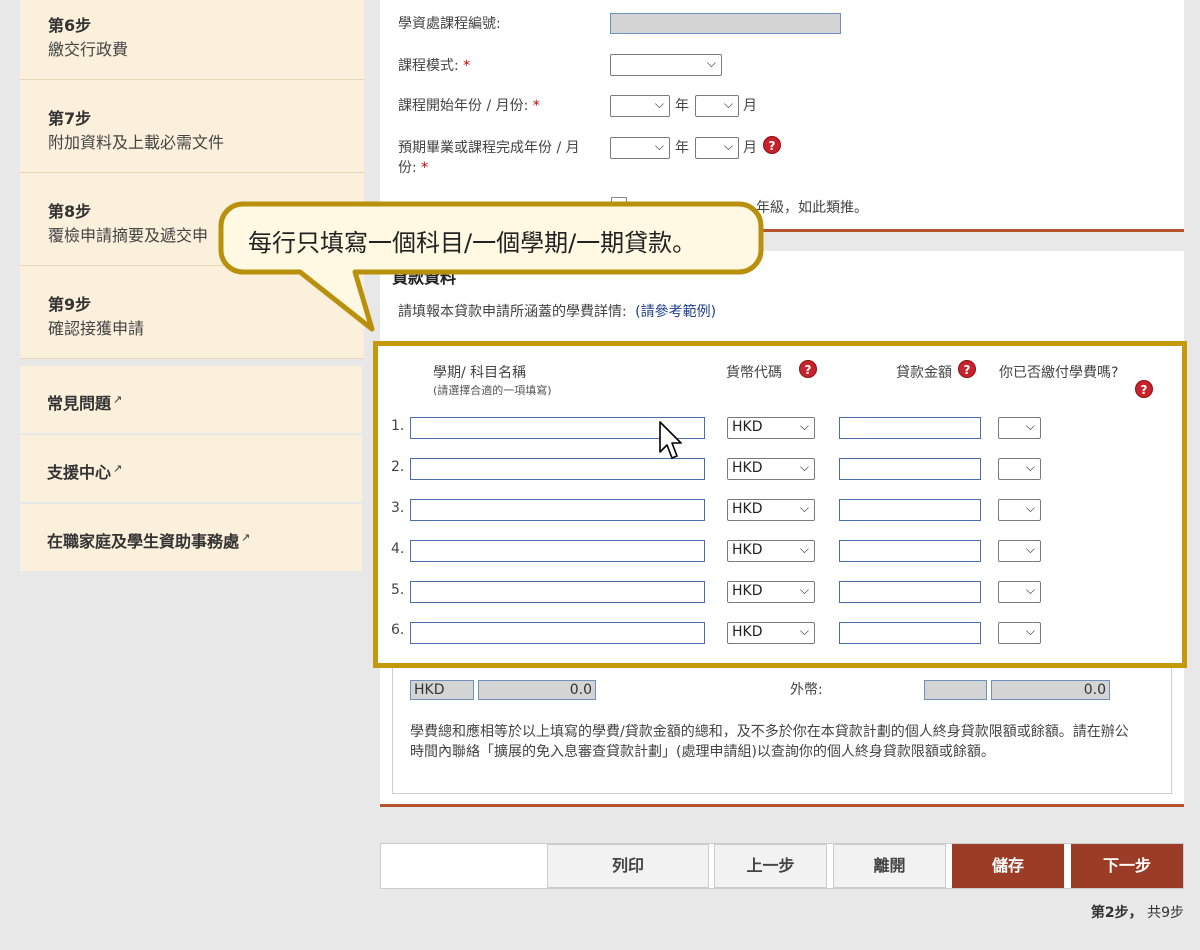  What do you see at coordinates (492, 390) in the screenshot?
I see `term-header-hint: (請選擇合適的一項填寫)` at bounding box center [492, 390].